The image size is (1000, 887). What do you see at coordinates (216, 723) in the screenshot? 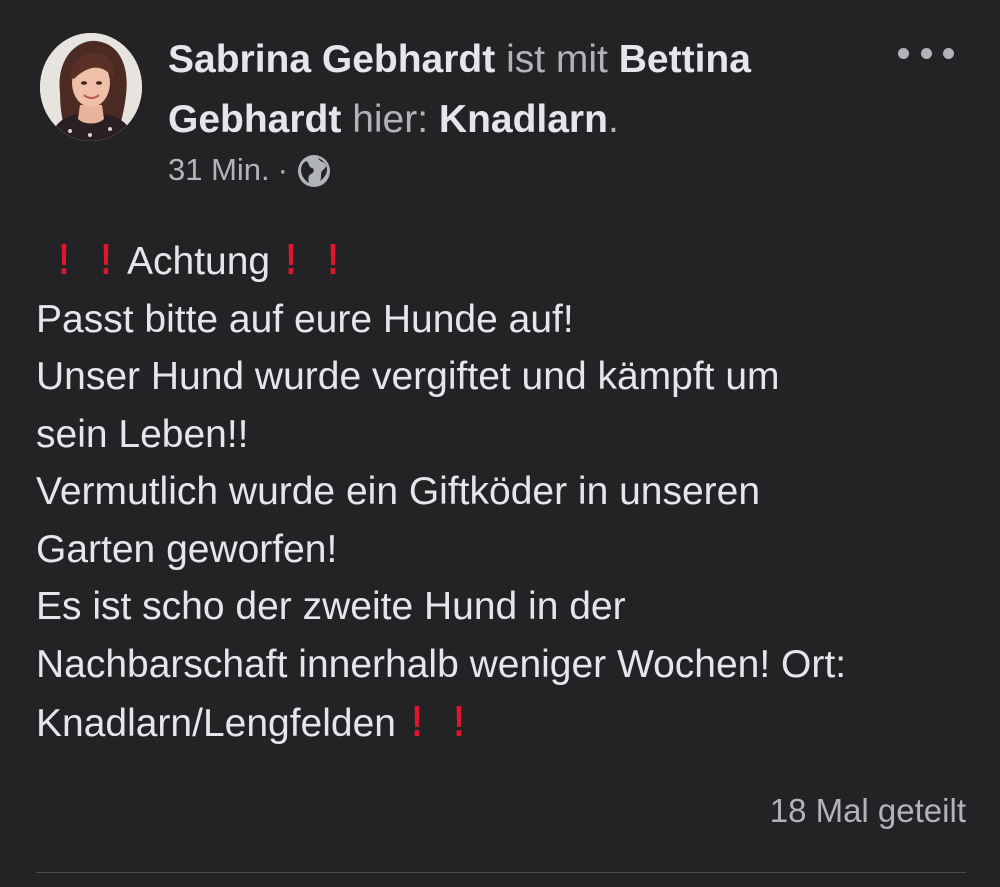
I see `post-line-text: Knadlarn/Lengfelden` at bounding box center [216, 723].